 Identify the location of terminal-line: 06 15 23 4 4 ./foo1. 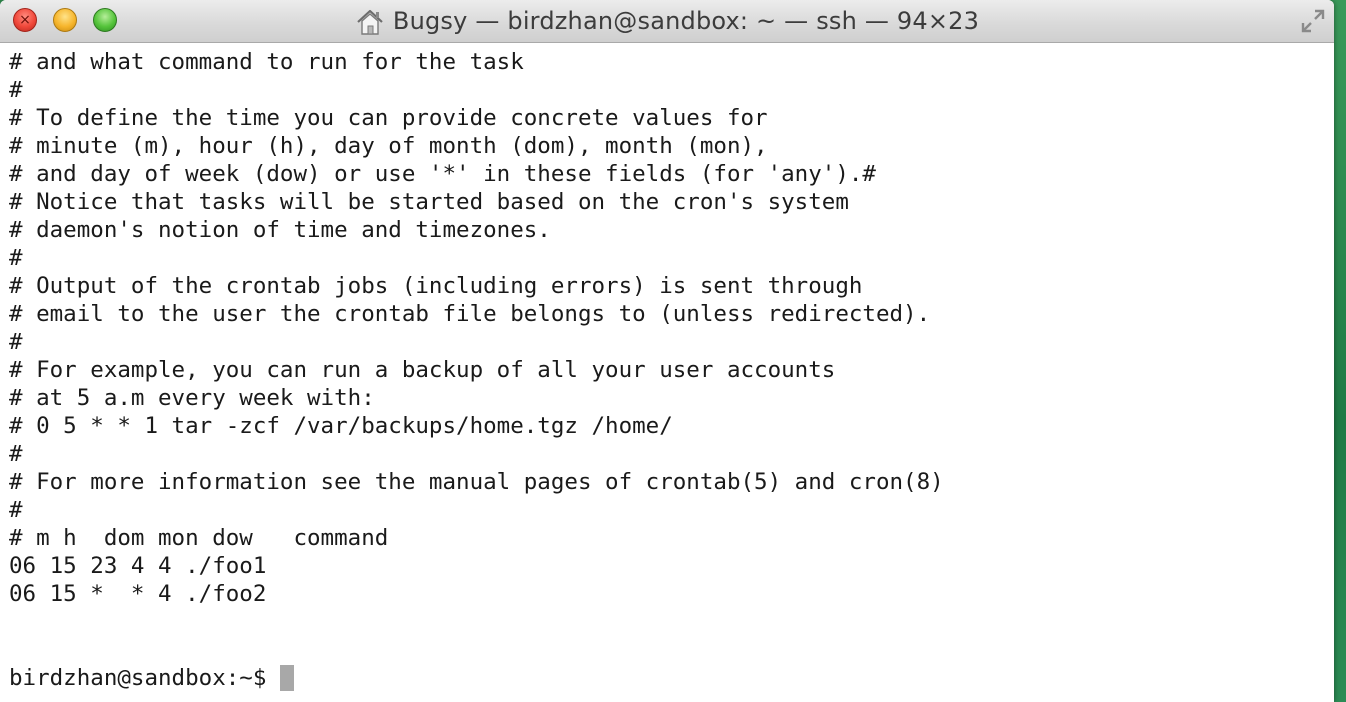
(138, 566).